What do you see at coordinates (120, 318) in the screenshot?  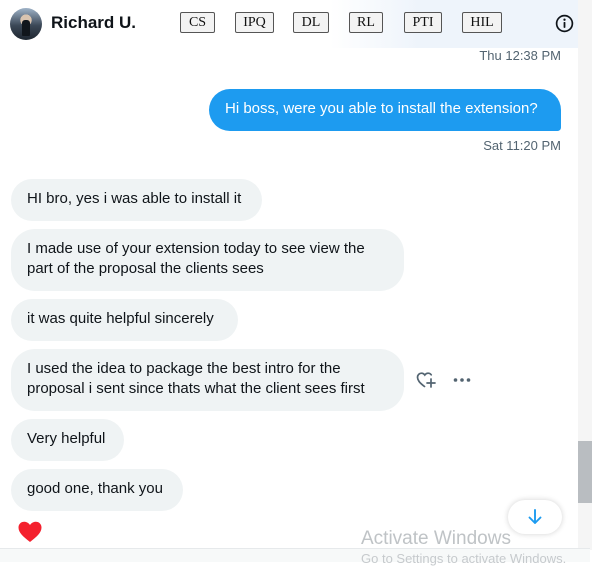 I see `message-text: it was quite helpful sincerely` at bounding box center [120, 318].